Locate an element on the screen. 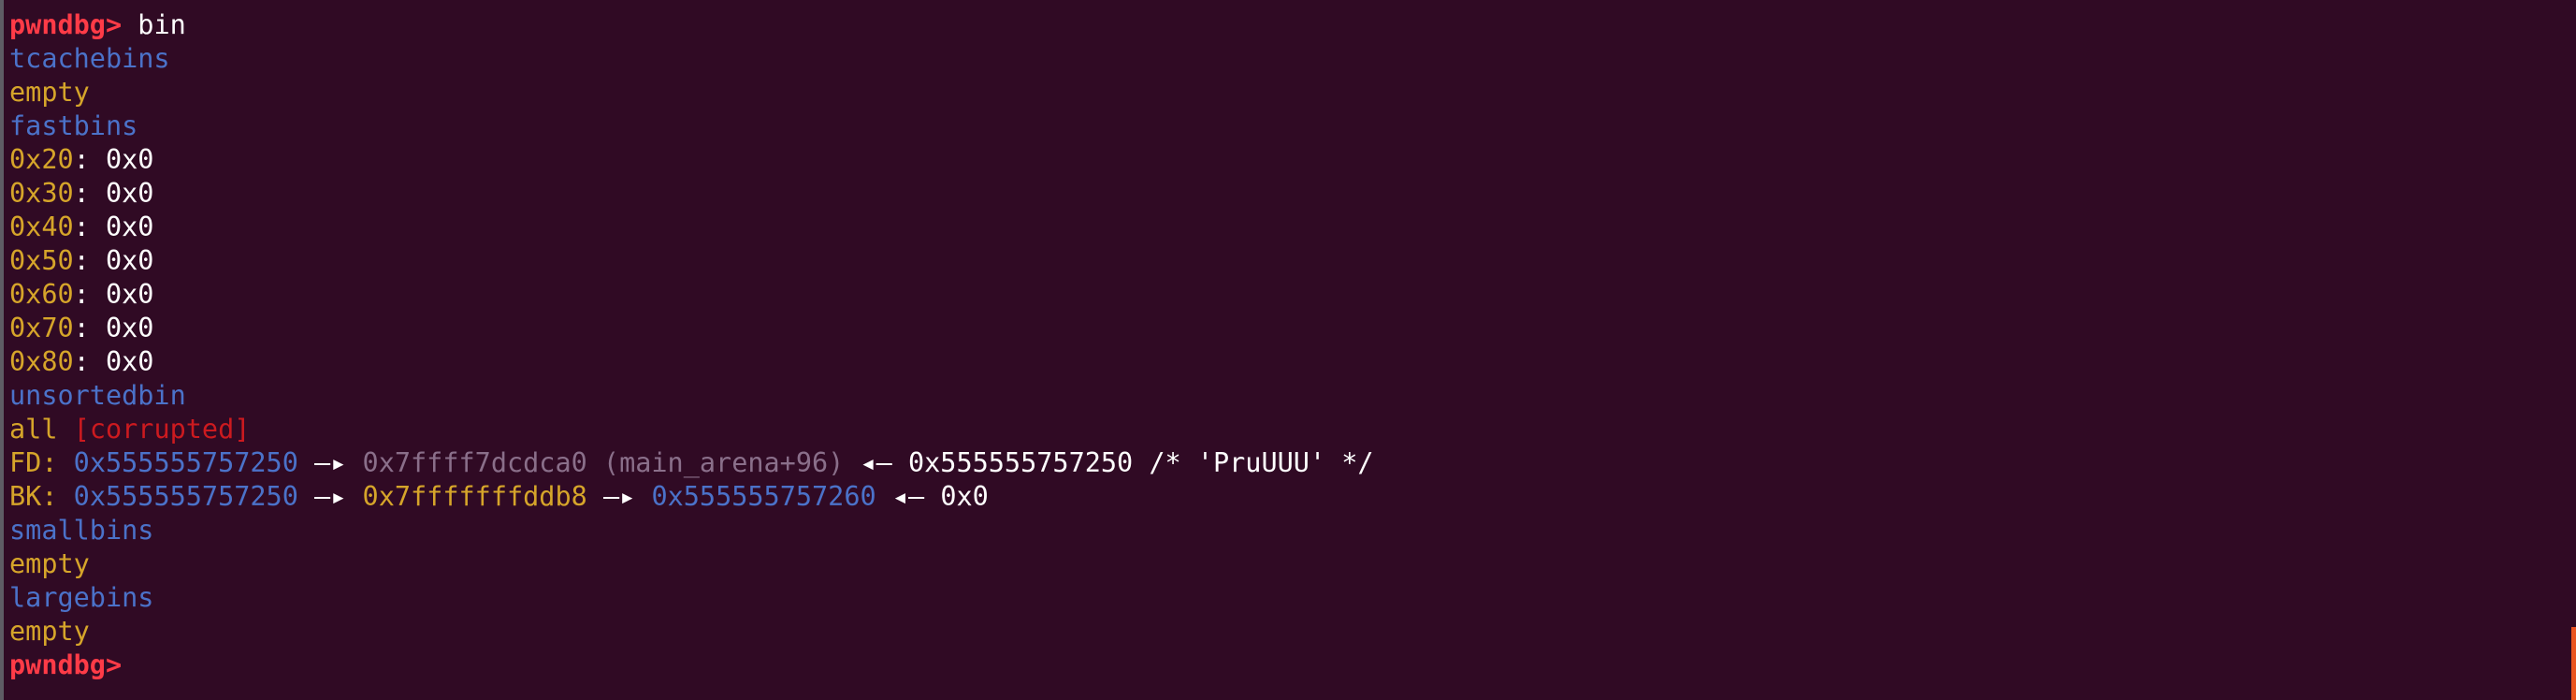  fastbin-size: 0x80 is located at coordinates (41, 361).